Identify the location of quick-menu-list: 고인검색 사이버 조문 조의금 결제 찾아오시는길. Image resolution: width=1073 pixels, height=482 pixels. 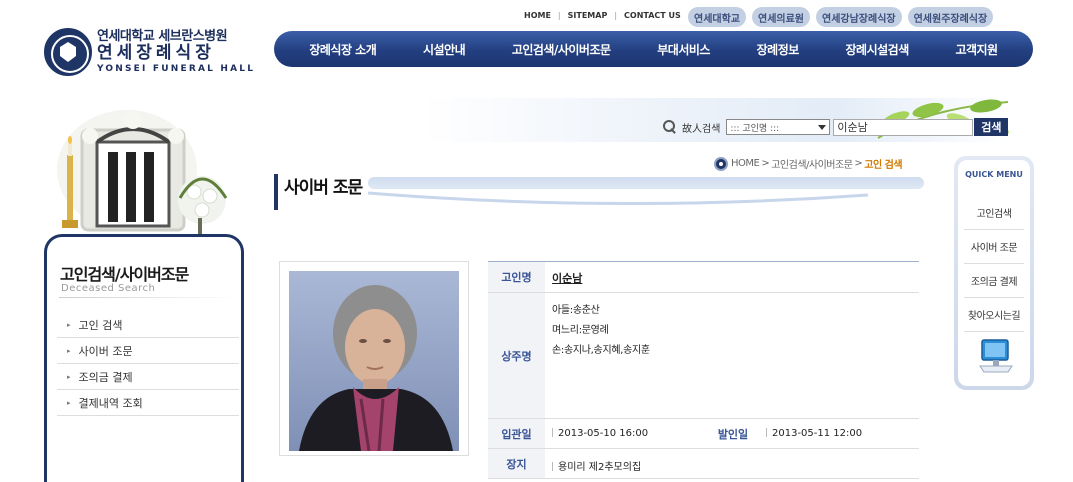
(994, 264).